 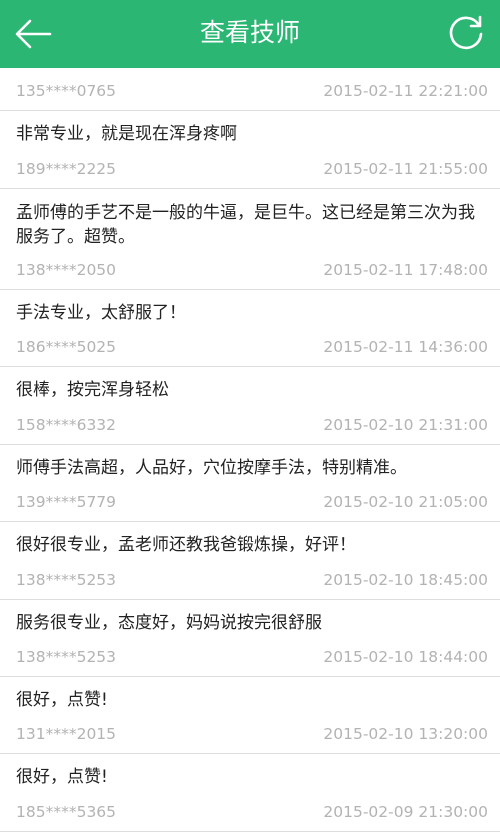 I want to click on reviewer-phone: 131****2015, so click(x=66, y=734).